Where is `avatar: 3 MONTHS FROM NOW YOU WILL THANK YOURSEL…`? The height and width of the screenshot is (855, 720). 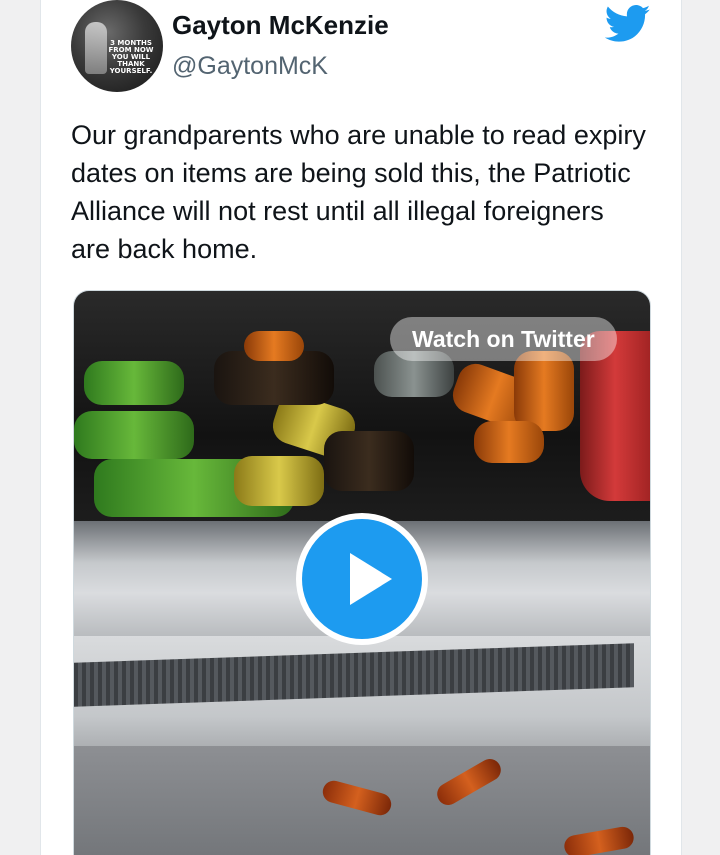
avatar: 3 MONTHS FROM NOW YOU WILL THANK YOURSEL… is located at coordinates (117, 46).